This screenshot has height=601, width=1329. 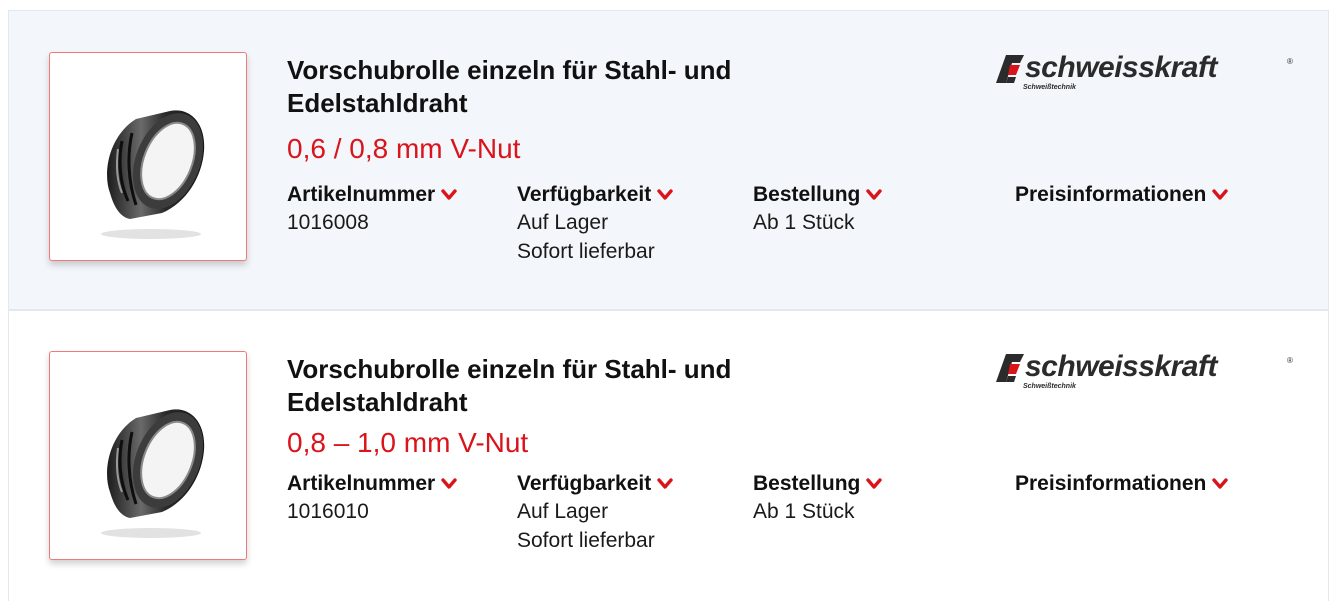 What do you see at coordinates (408, 442) in the screenshot?
I see `product-subtitle: 0,8 – 1,0 mm V-Nut` at bounding box center [408, 442].